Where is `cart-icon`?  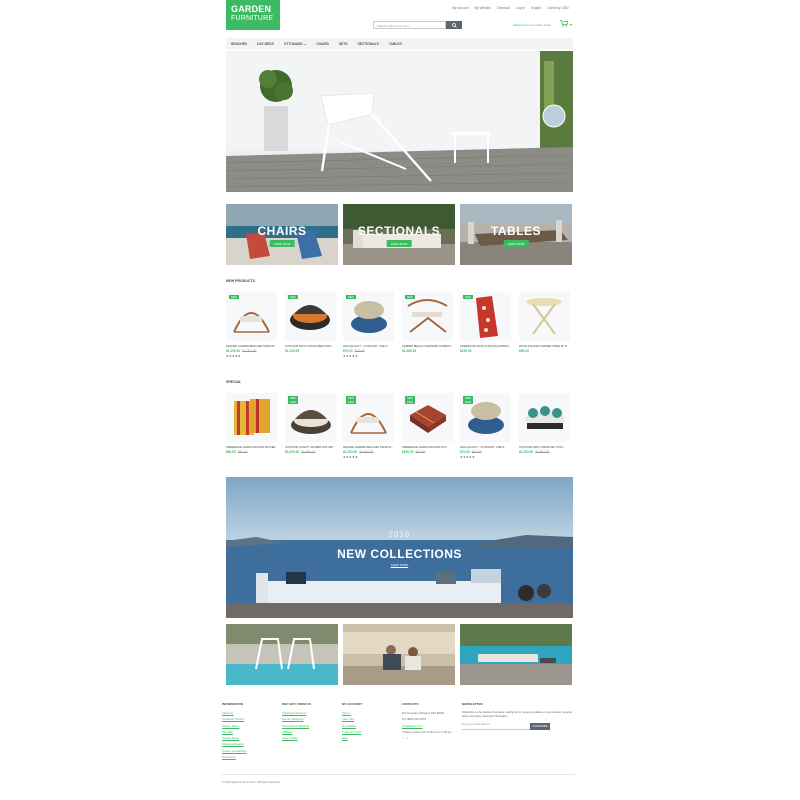 cart-icon is located at coordinates (564, 24).